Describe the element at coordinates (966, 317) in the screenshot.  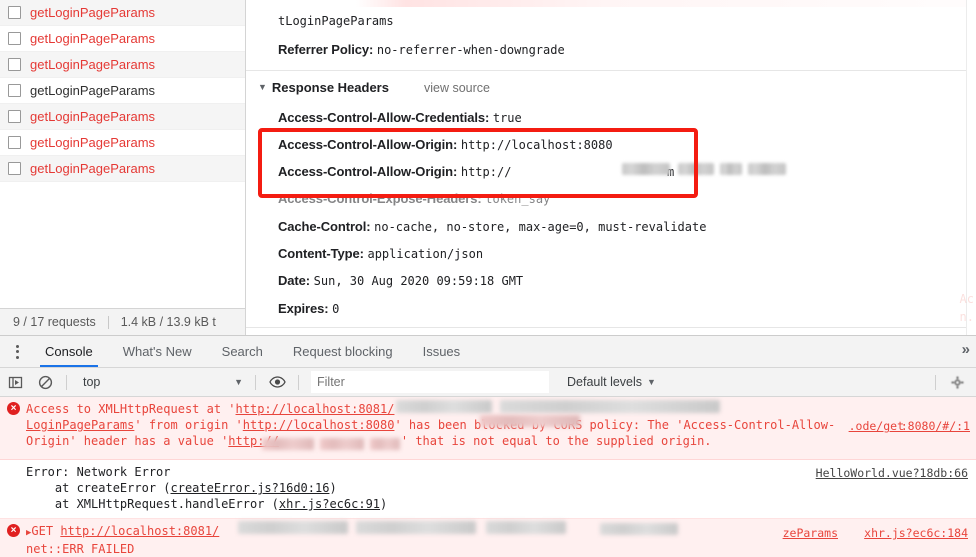
I see `ghost-text: n.` at that location.